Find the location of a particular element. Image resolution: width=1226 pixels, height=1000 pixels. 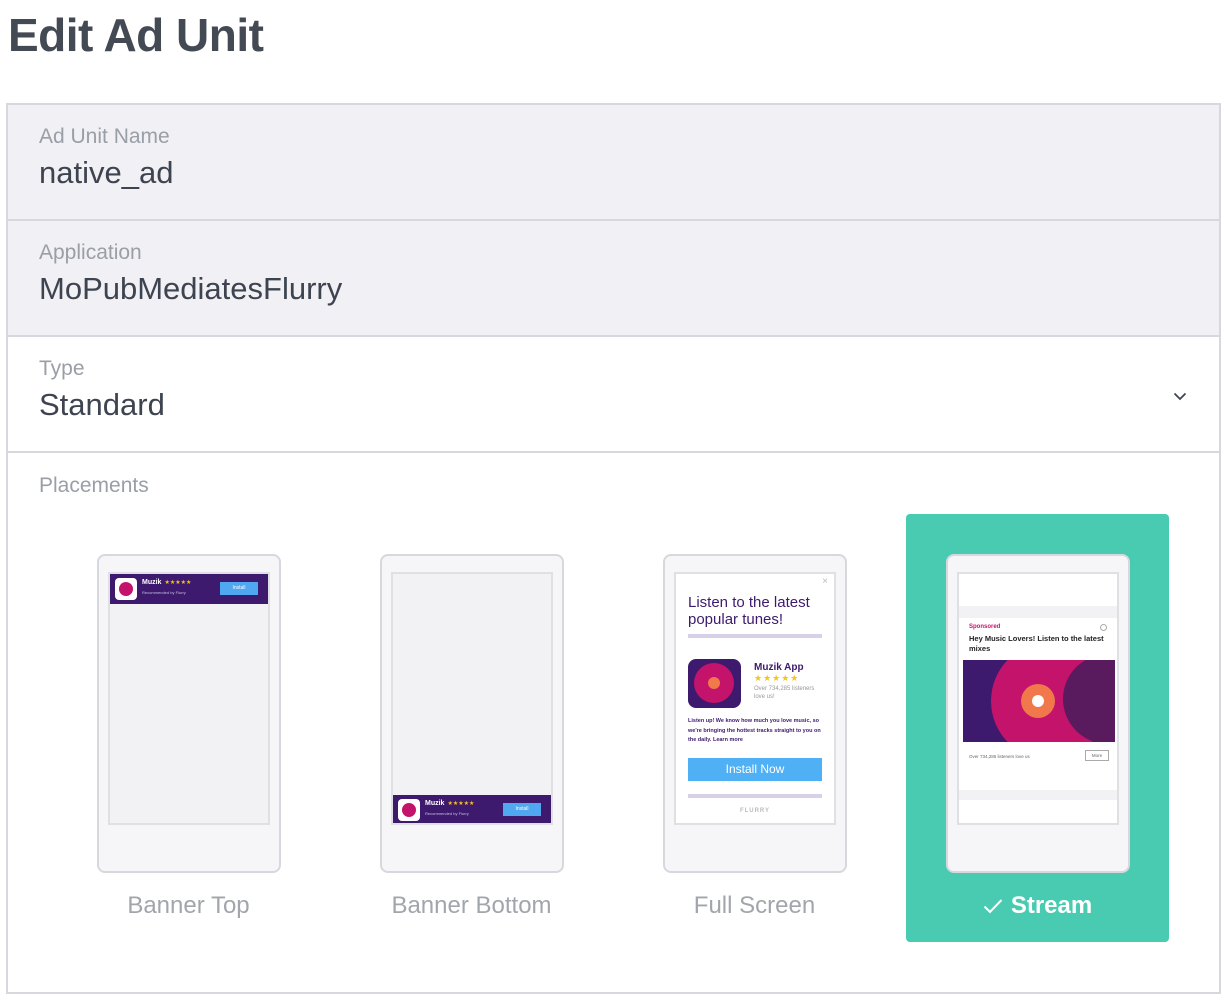

fullscreen-headline: Listen to the latest popular tunes! is located at coordinates (749, 611).